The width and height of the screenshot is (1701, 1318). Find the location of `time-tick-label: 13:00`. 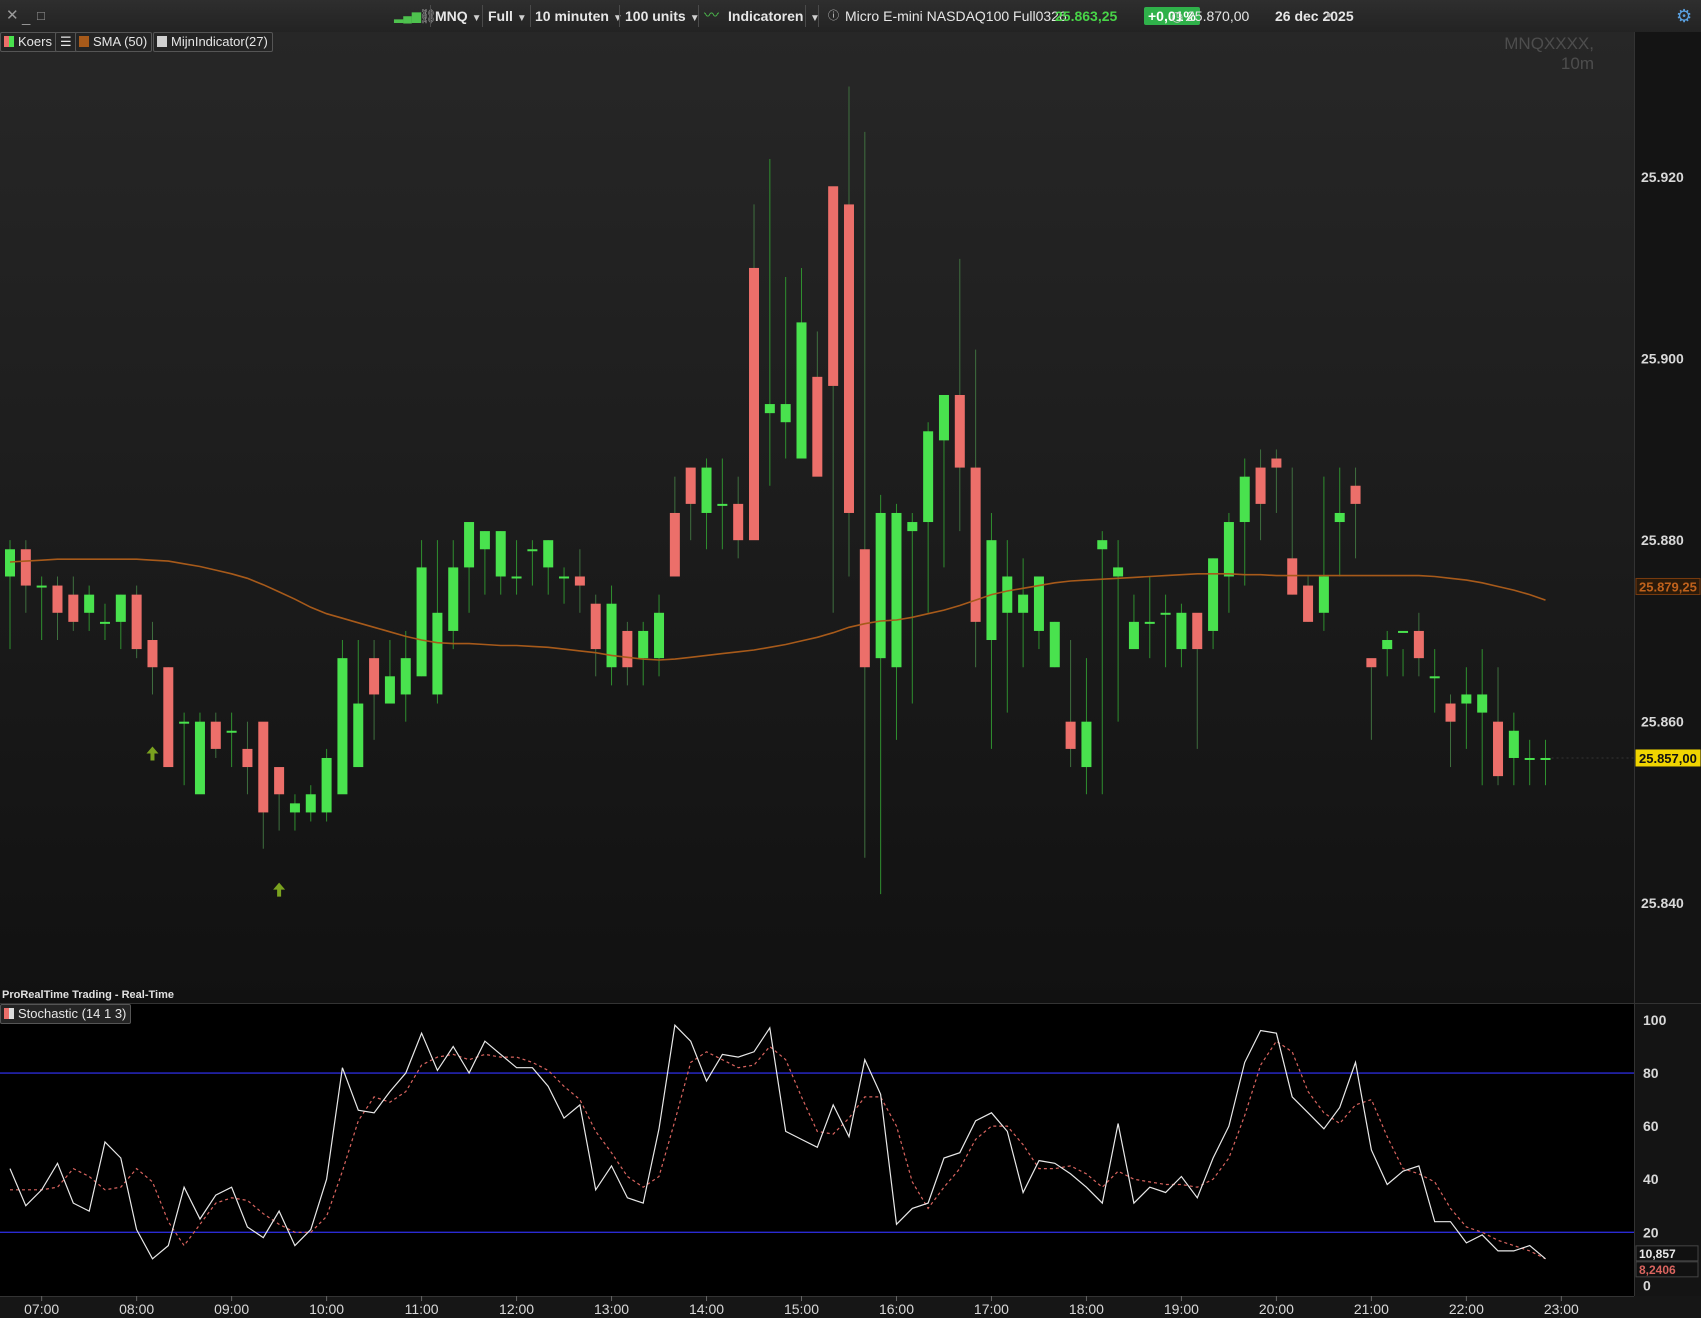

time-tick-label: 13:00 is located at coordinates (611, 1309).